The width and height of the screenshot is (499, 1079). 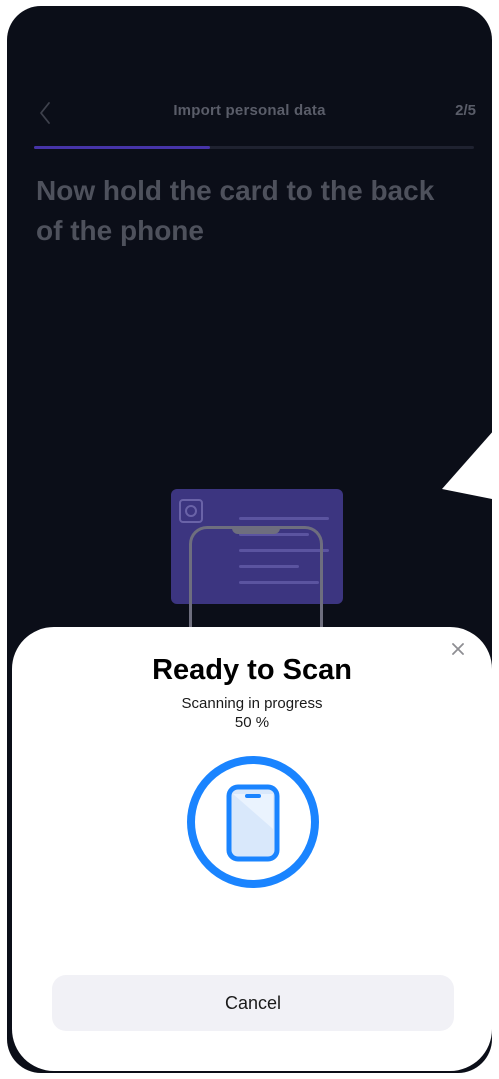 What do you see at coordinates (284, 518) in the screenshot?
I see `card-line` at bounding box center [284, 518].